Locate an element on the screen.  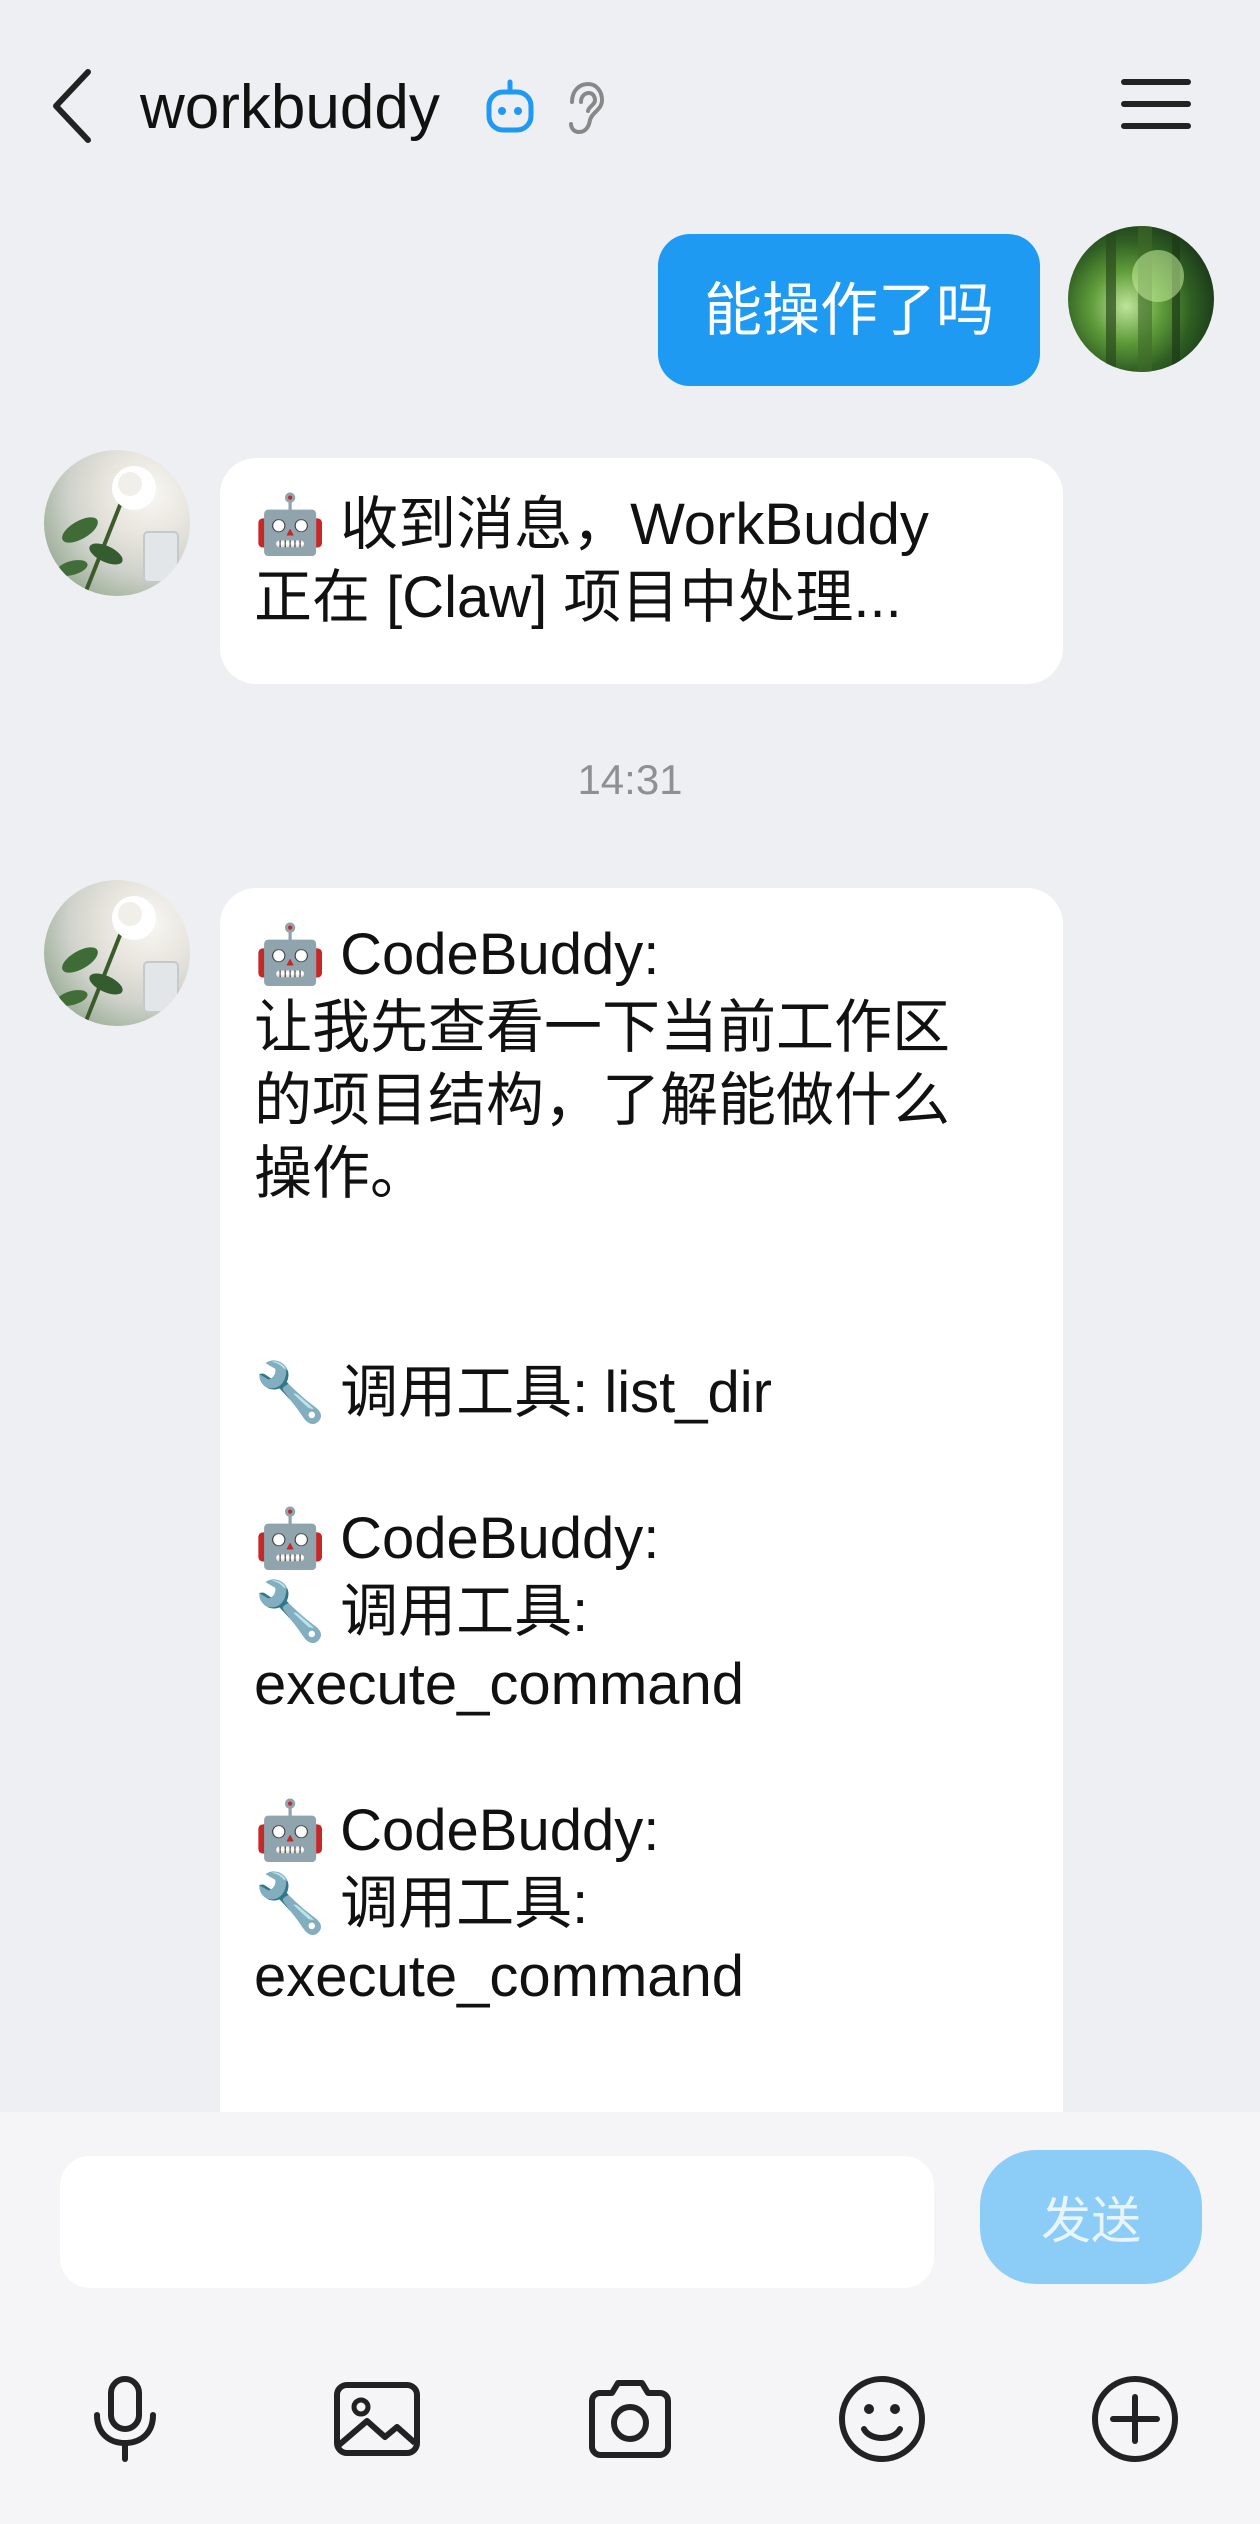
message-text: 收到消息，WorkBuddy is located at coordinates (626, 524).